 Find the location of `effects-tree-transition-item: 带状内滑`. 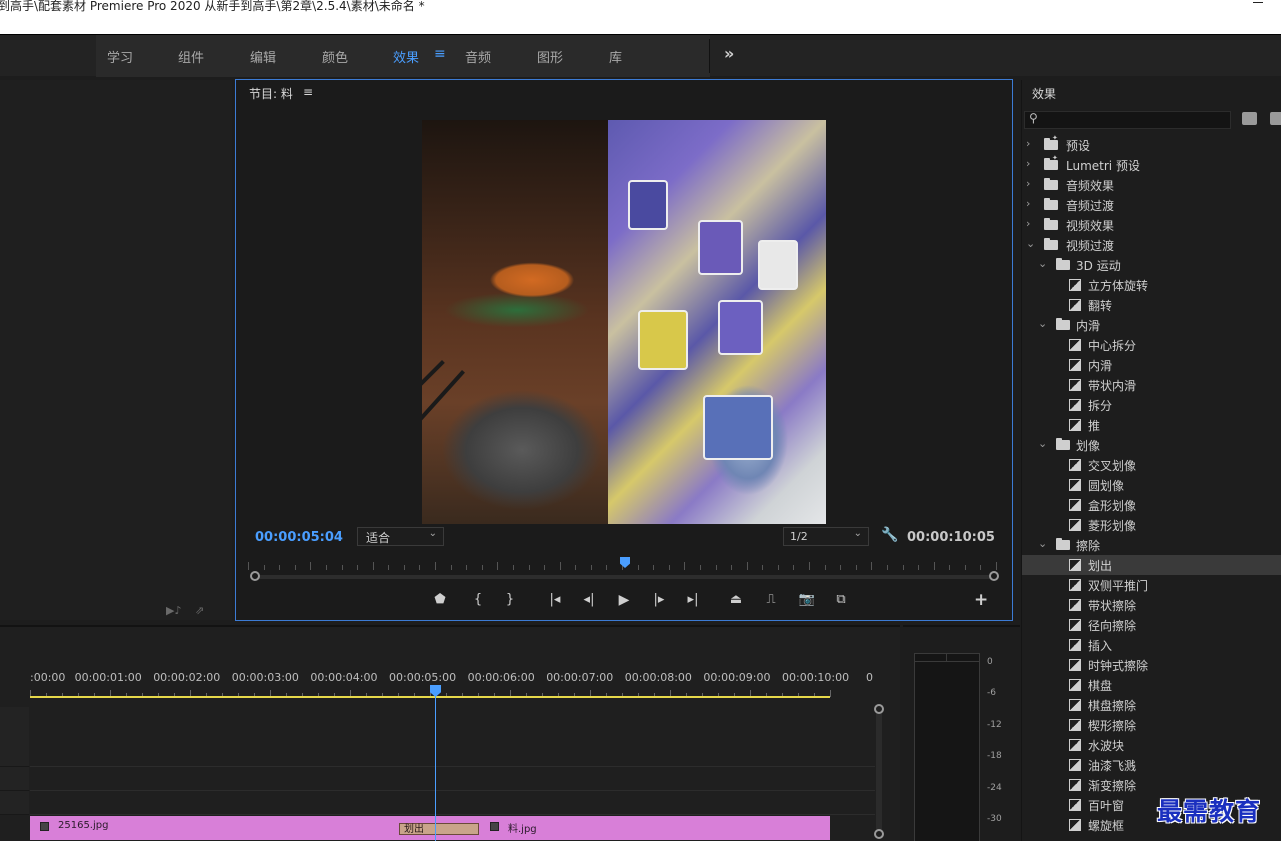

effects-tree-transition-item: 带状内滑 is located at coordinates (1151, 385).